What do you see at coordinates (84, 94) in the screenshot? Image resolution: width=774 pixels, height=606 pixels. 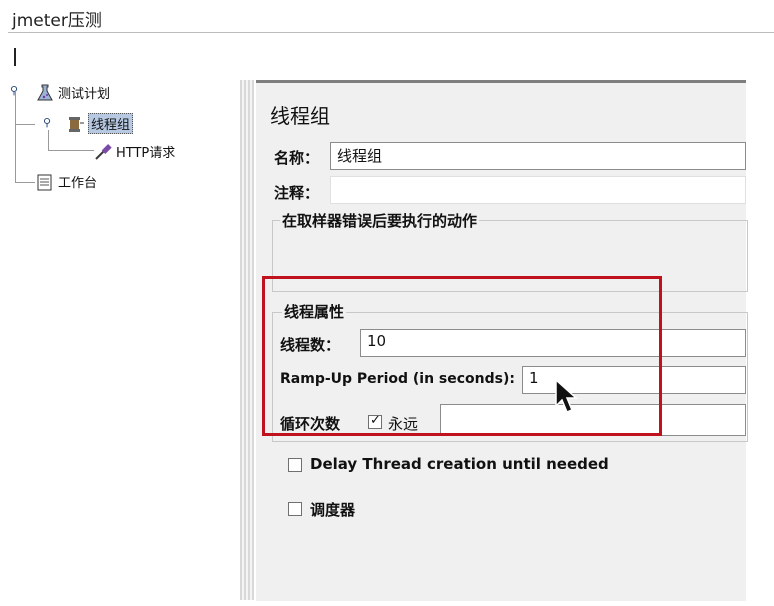 I see `tree-item-label: 测试计划` at bounding box center [84, 94].